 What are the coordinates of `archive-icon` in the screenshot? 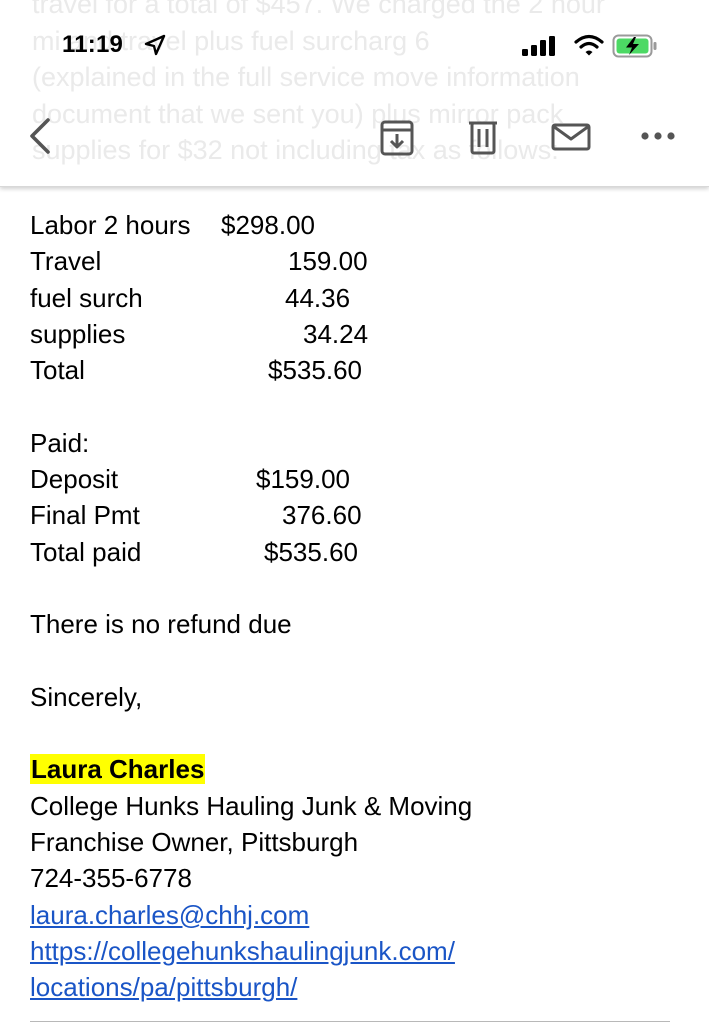 It's located at (397, 138).